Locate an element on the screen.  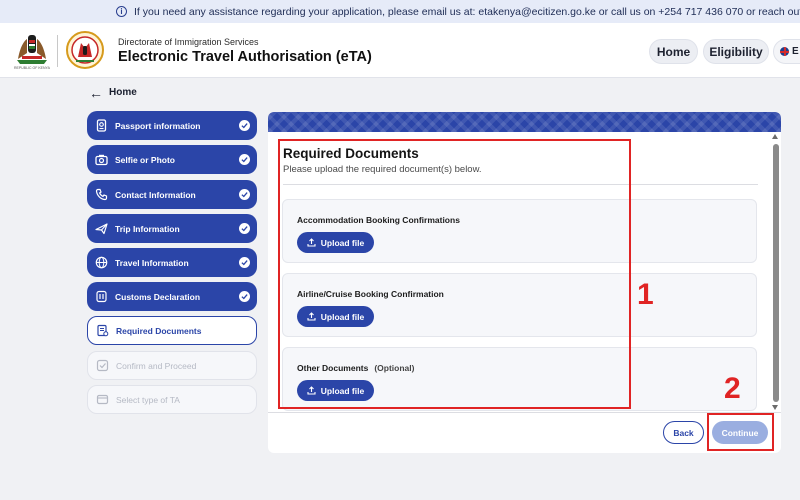
step-contact-information: Contact Information is located at coordinates (172, 194).